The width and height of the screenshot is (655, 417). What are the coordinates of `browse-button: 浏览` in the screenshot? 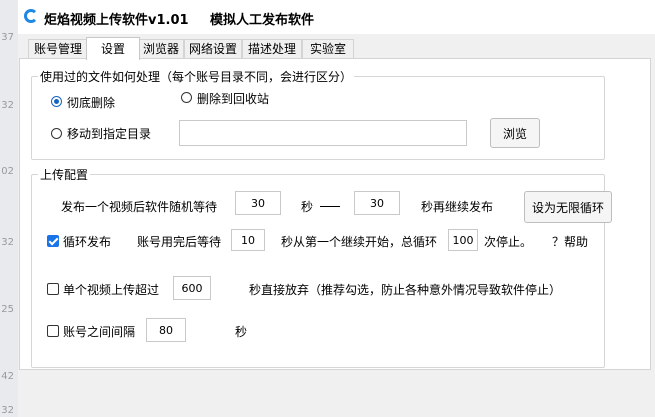 It's located at (515, 133).